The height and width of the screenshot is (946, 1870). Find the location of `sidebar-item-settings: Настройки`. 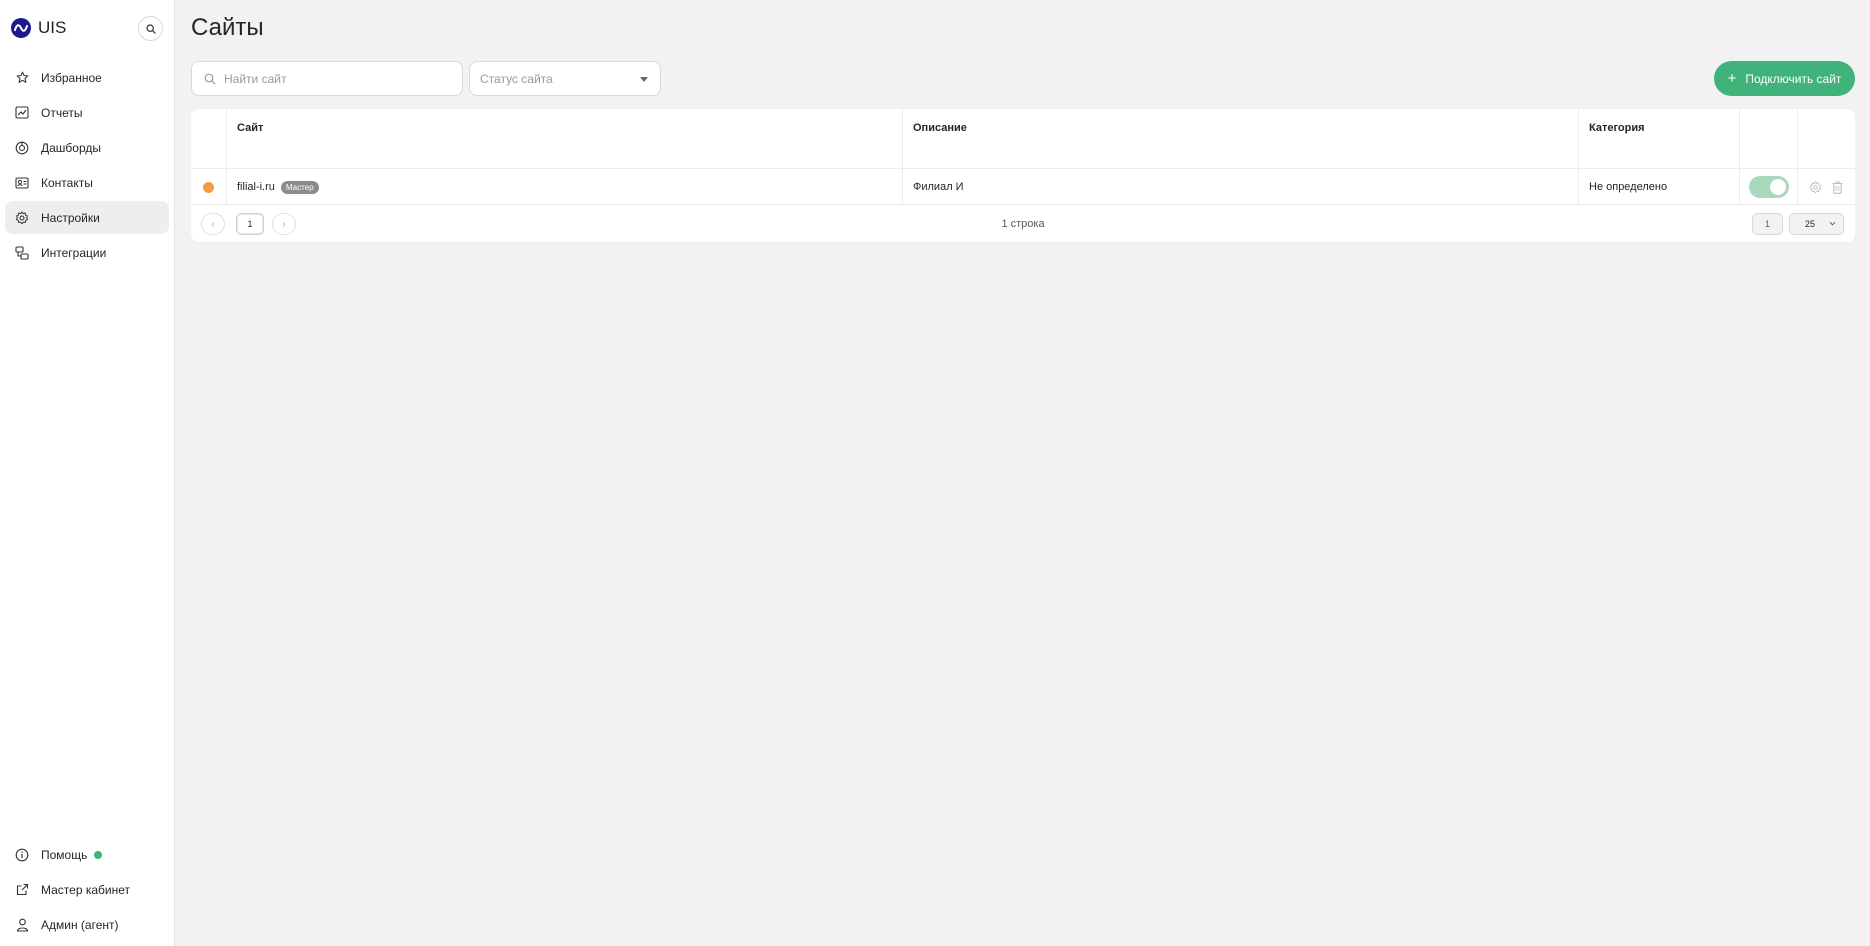

sidebar-item-settings: Настройки is located at coordinates (87, 217).